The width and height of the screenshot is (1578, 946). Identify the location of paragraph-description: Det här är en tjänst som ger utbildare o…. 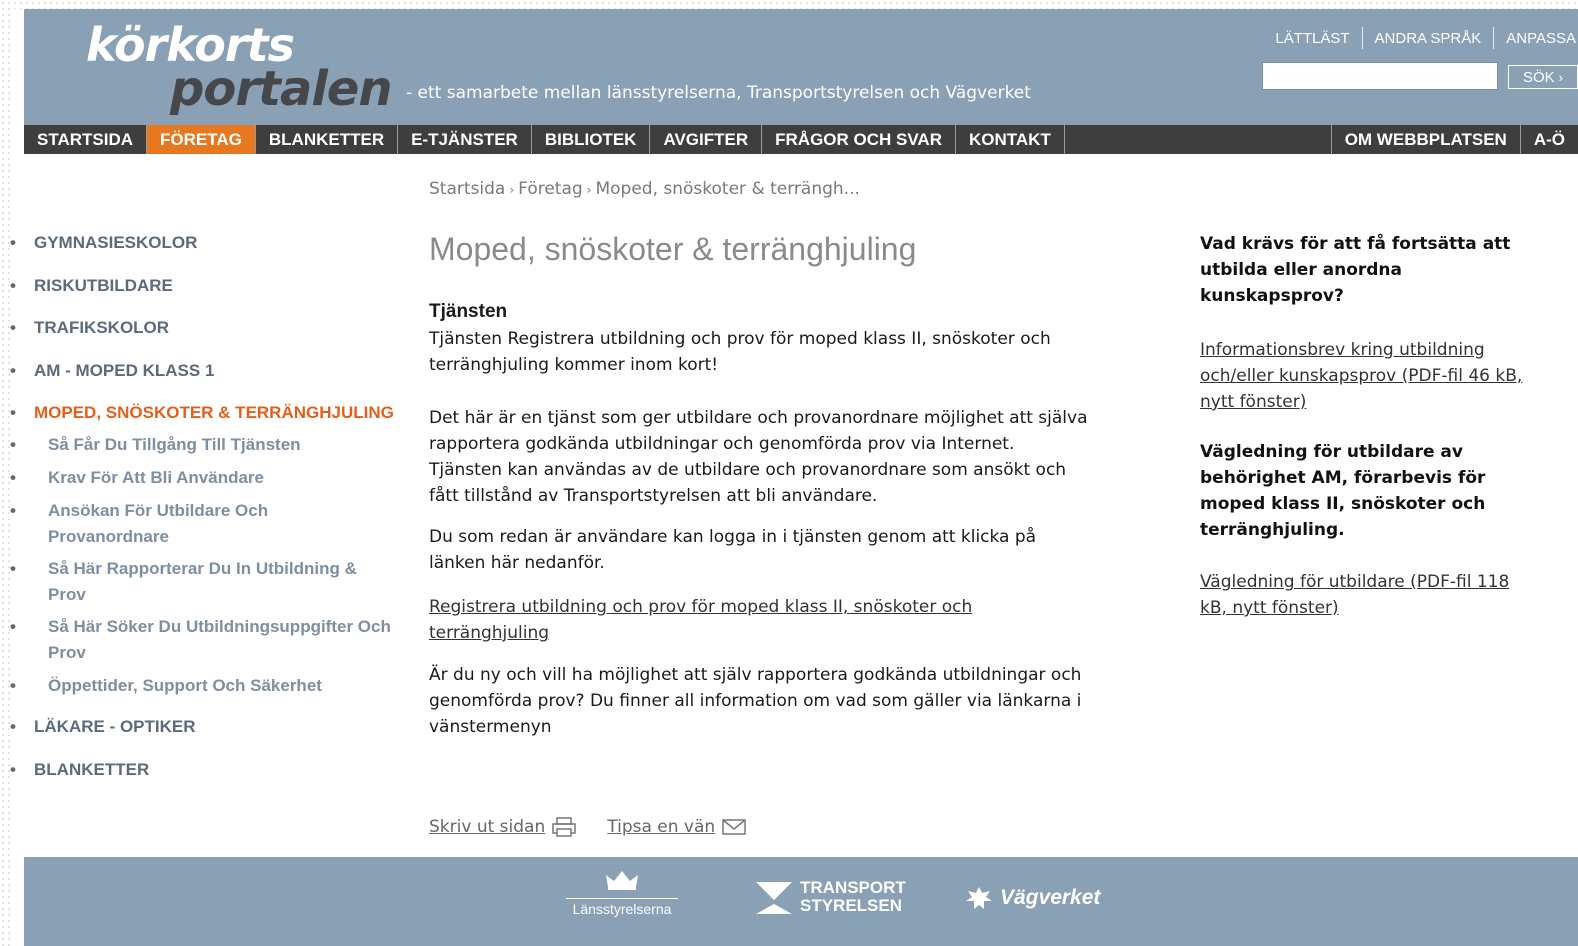
(801, 457).